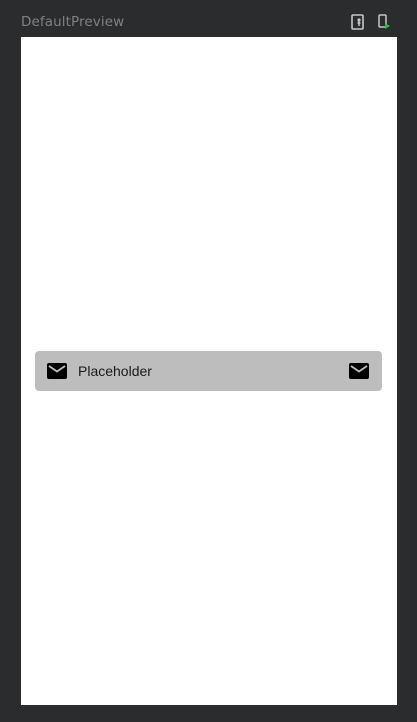 The height and width of the screenshot is (722, 417). I want to click on deploy-to-device-icon, so click(385, 22).